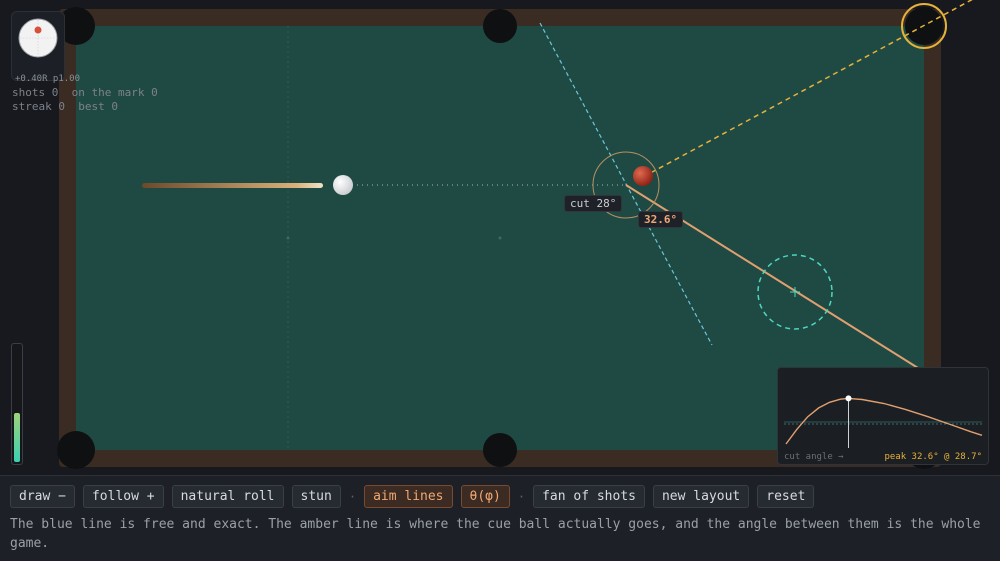 The image size is (1000, 561). I want to click on shot-stats: shots 0 on the mark 0 streak 0 best 0, so click(85, 100).